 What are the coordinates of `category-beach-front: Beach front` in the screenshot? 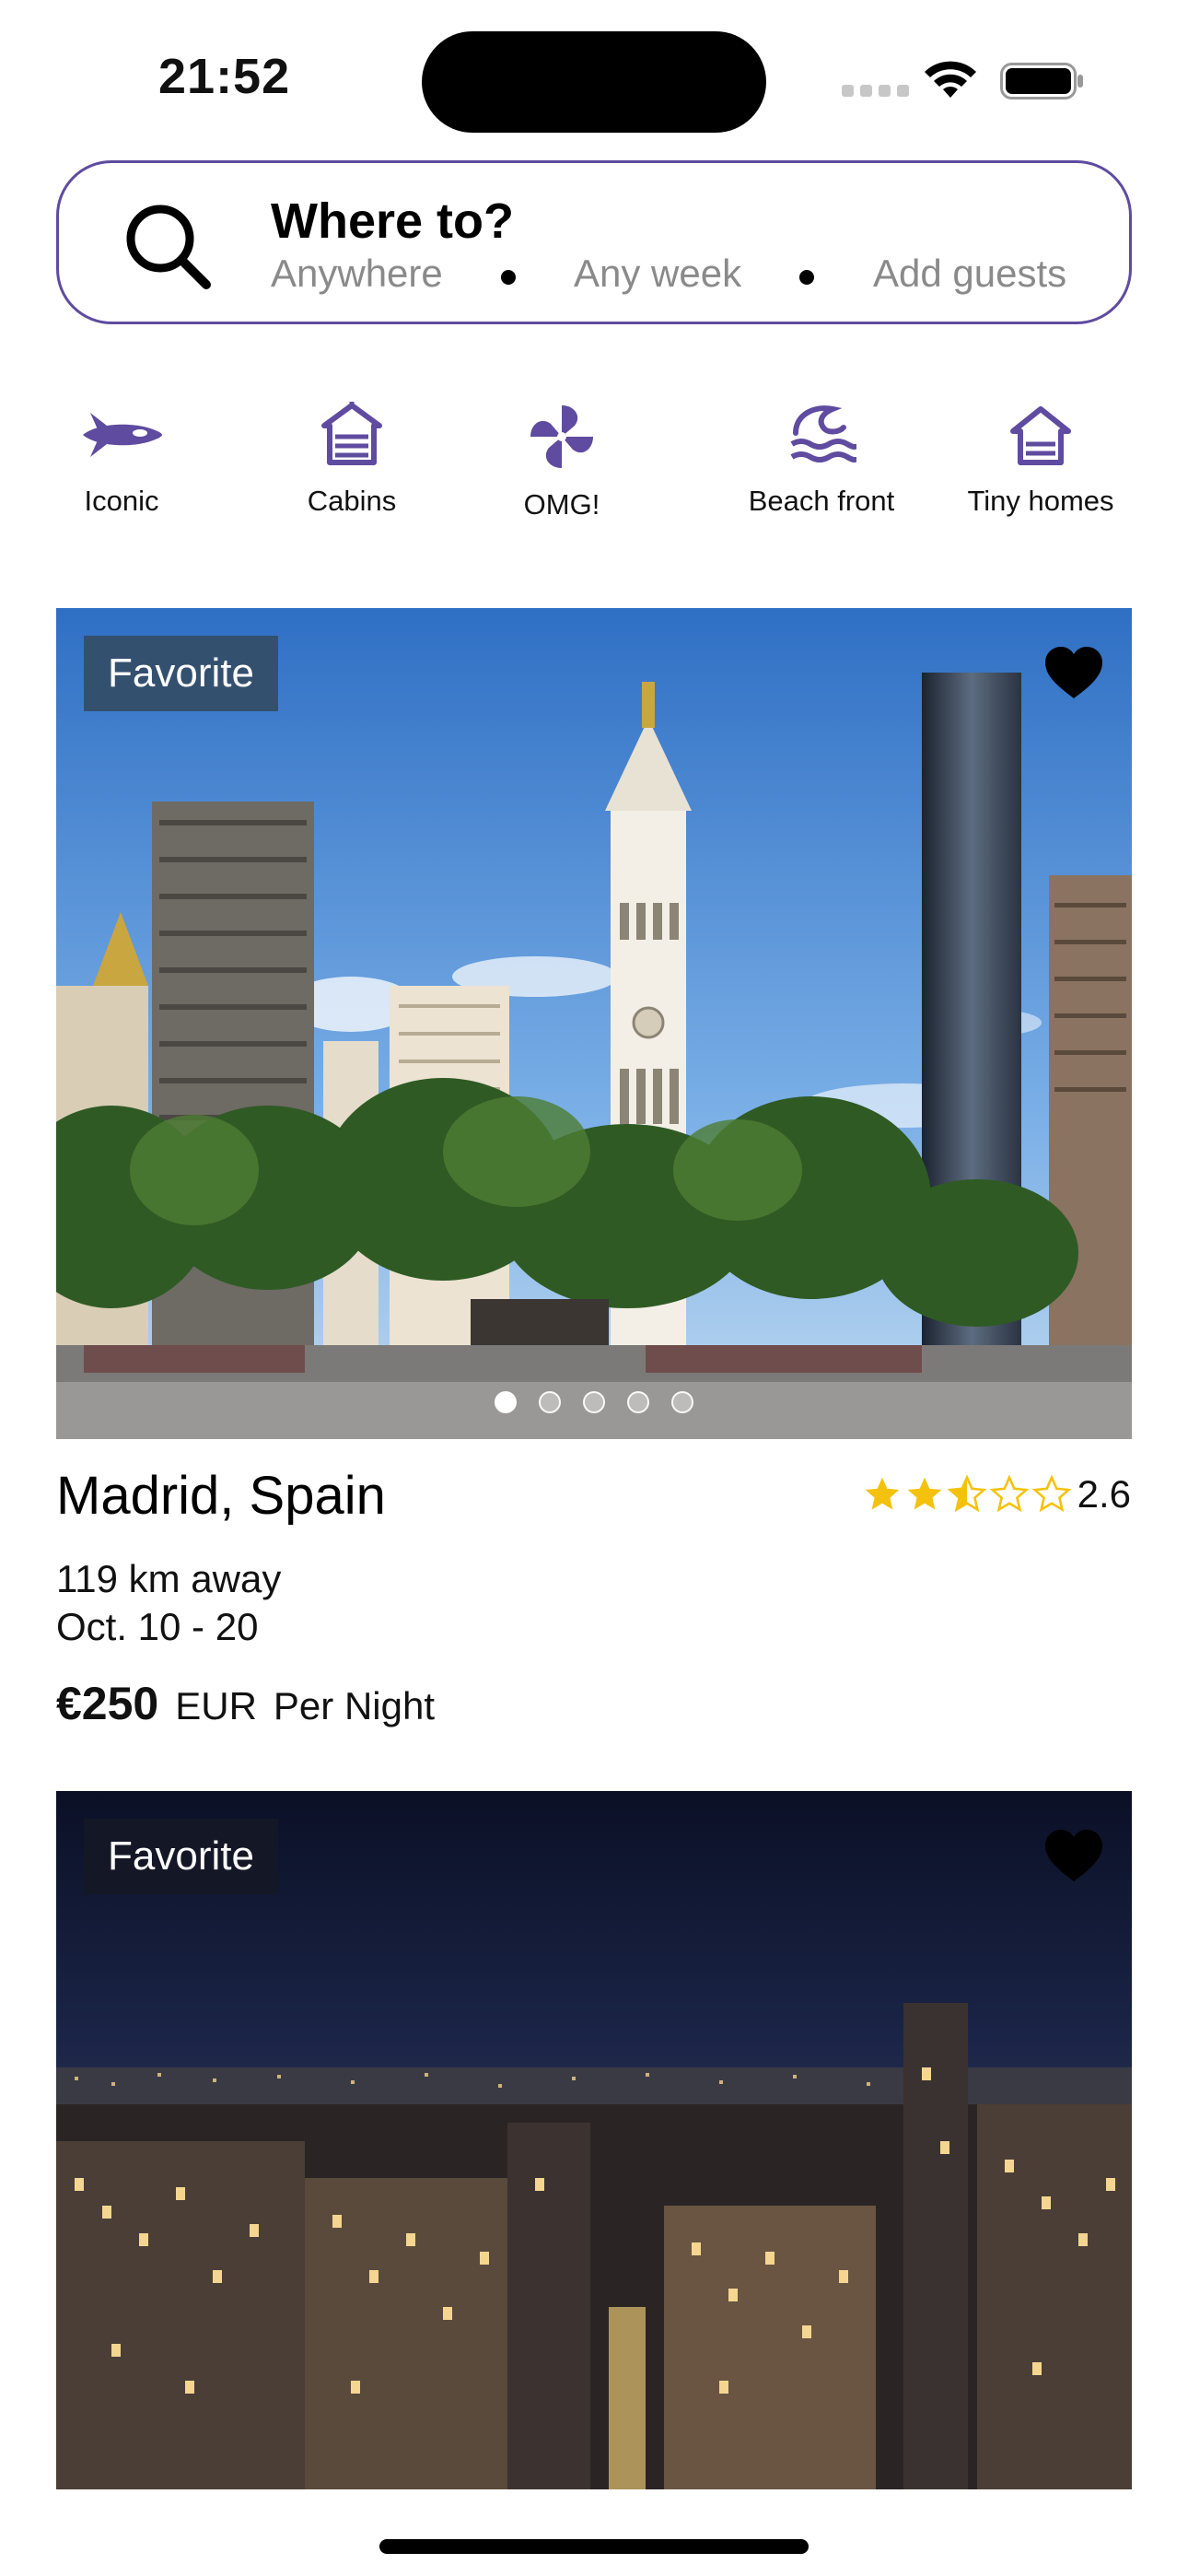 It's located at (821, 460).